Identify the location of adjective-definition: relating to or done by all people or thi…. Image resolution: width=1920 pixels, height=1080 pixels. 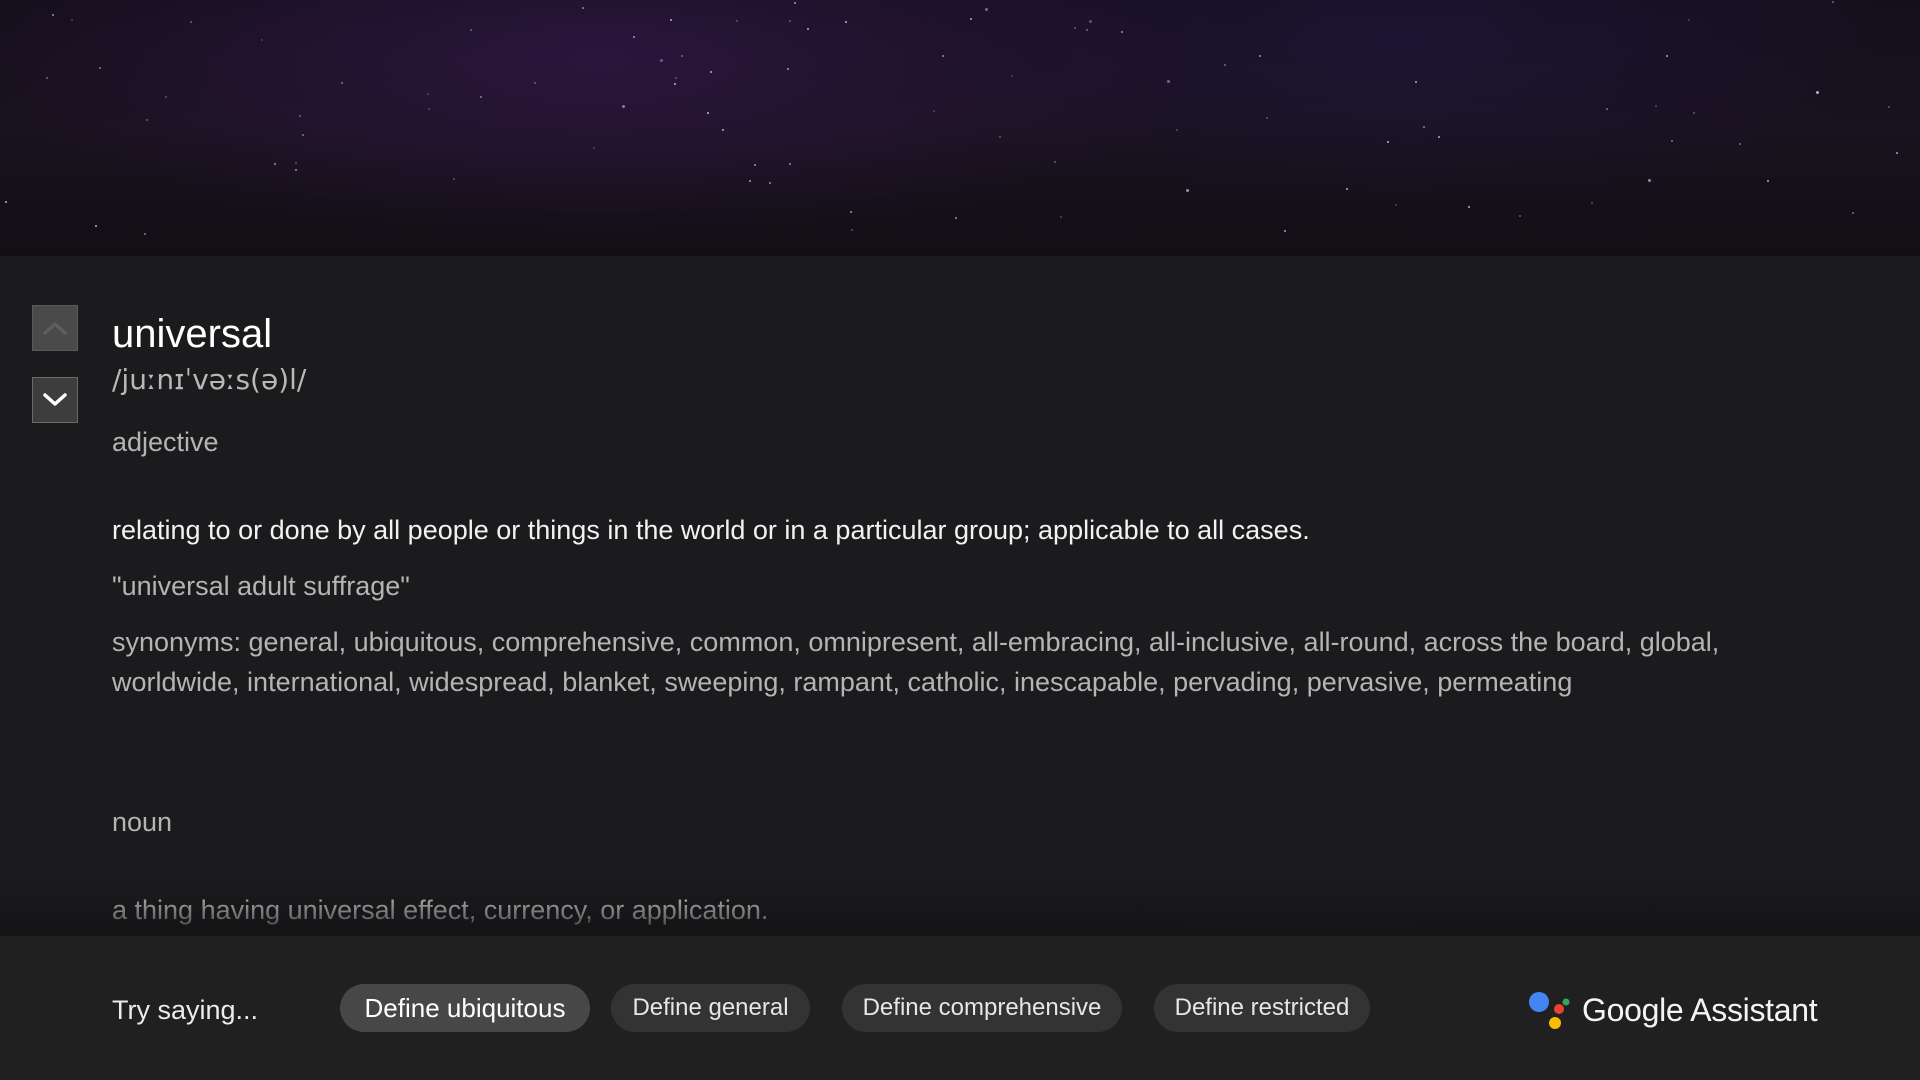
(711, 530).